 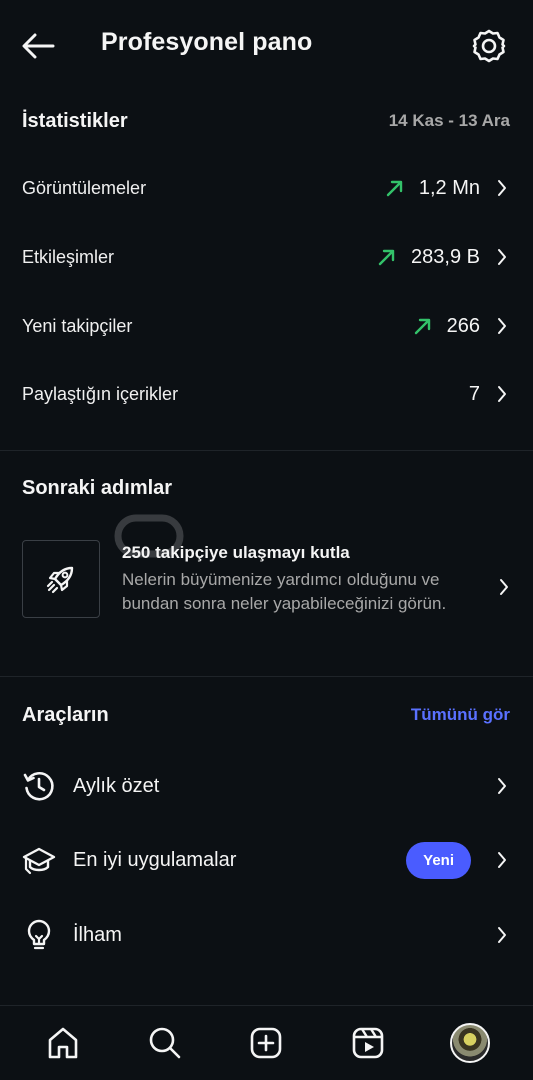 I want to click on stat-label: Etkileşimler, so click(x=68, y=256).